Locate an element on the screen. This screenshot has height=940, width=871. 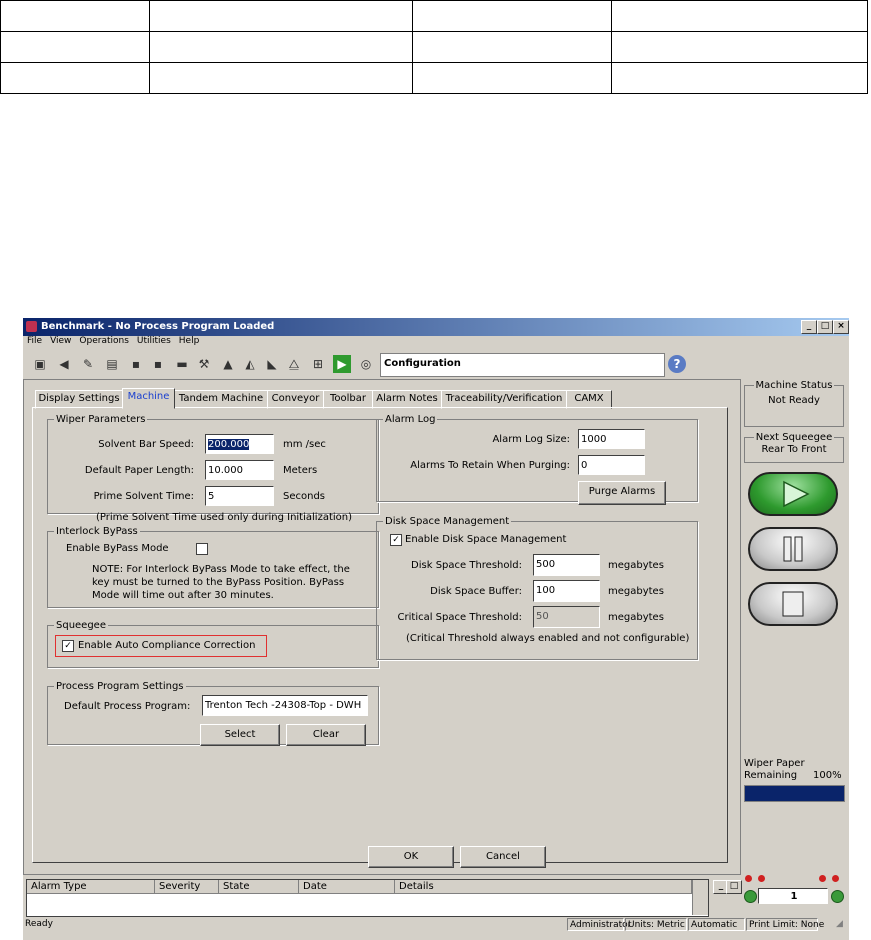
stop-button is located at coordinates (793, 604).